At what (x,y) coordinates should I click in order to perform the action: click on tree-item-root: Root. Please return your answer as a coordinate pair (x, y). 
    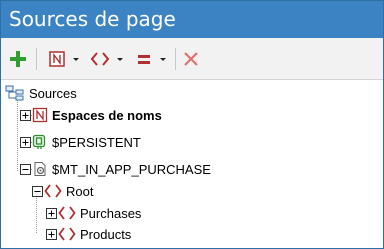
    Looking at the image, I should click on (62, 191).